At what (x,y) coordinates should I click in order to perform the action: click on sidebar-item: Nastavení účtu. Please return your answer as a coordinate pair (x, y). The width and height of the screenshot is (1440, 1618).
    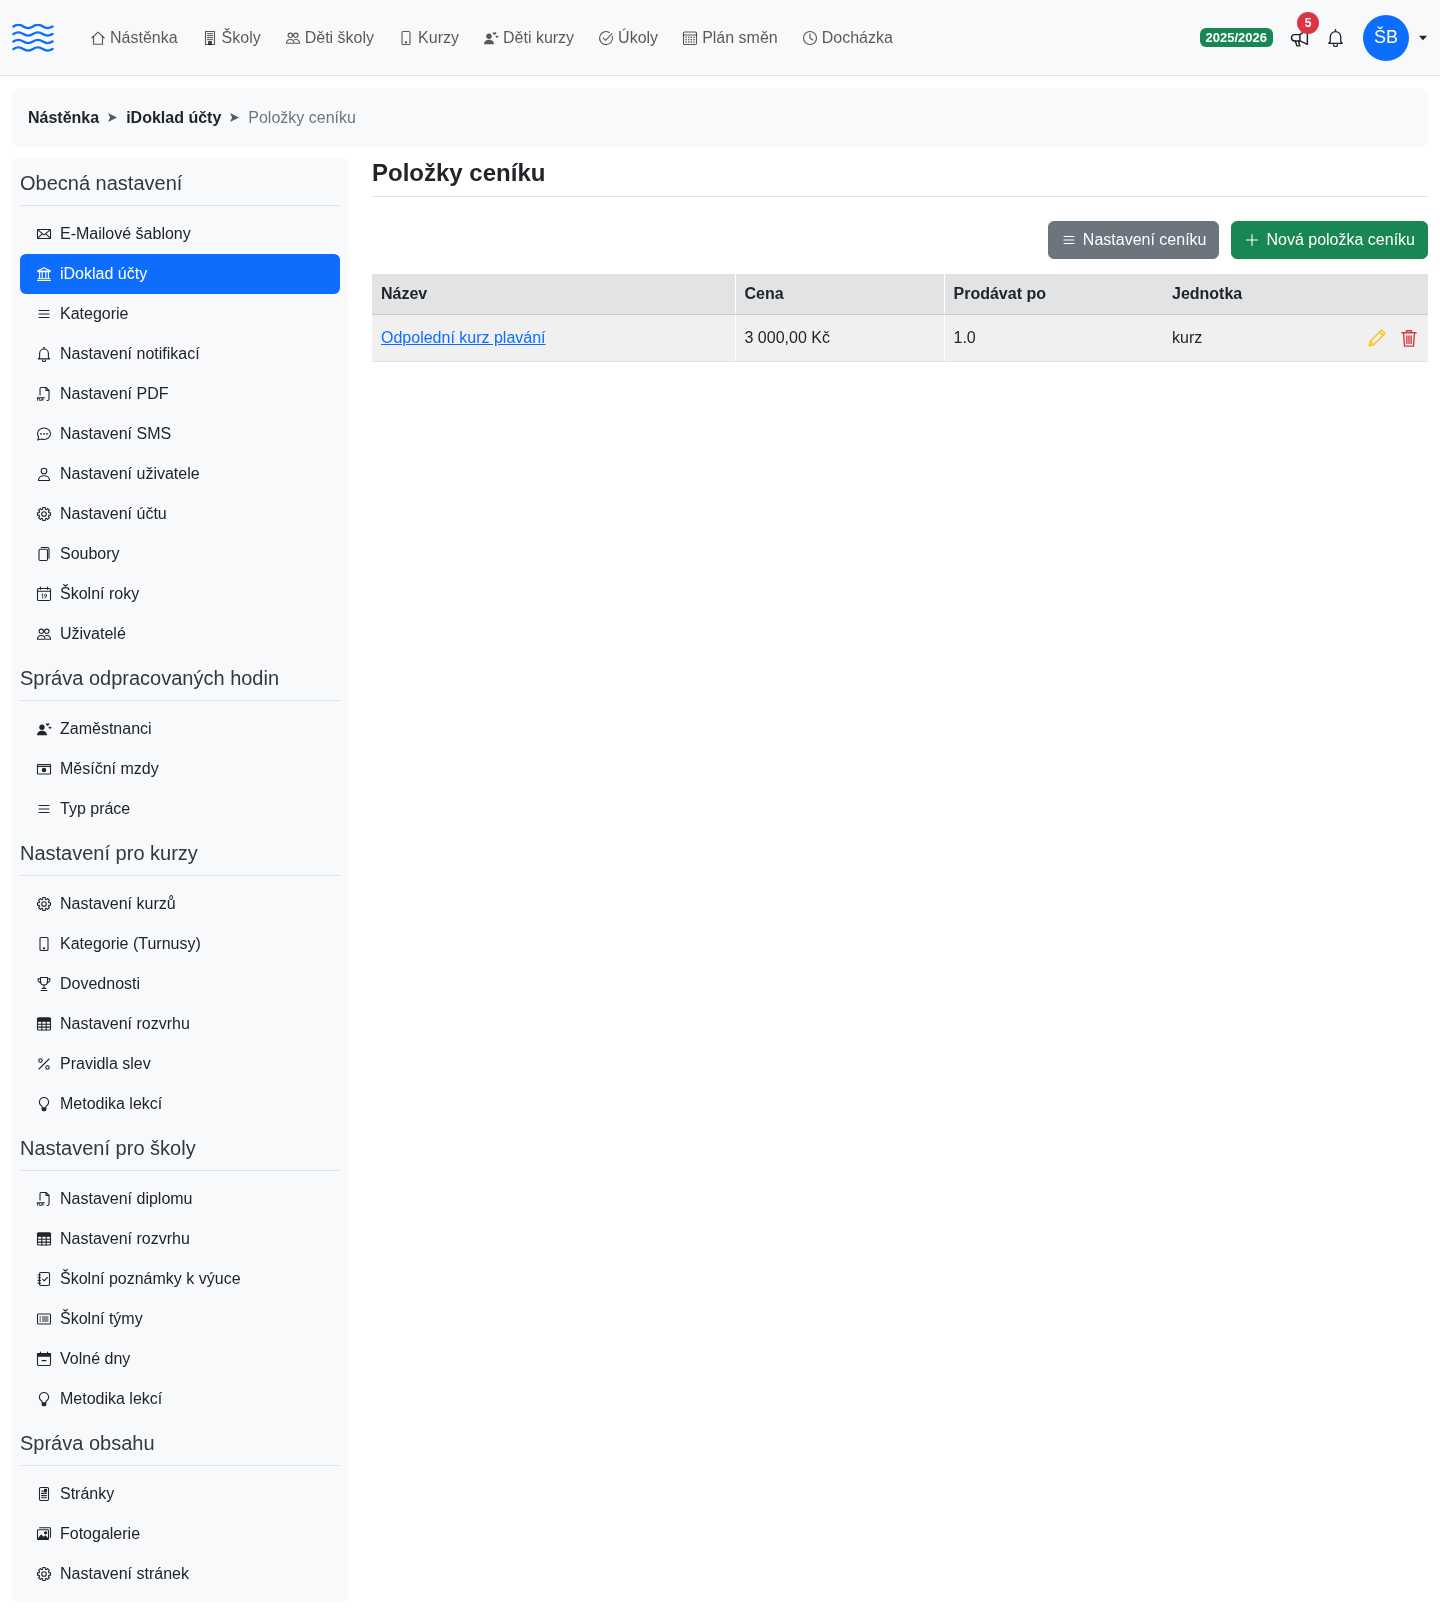
    Looking at the image, I should click on (180, 514).